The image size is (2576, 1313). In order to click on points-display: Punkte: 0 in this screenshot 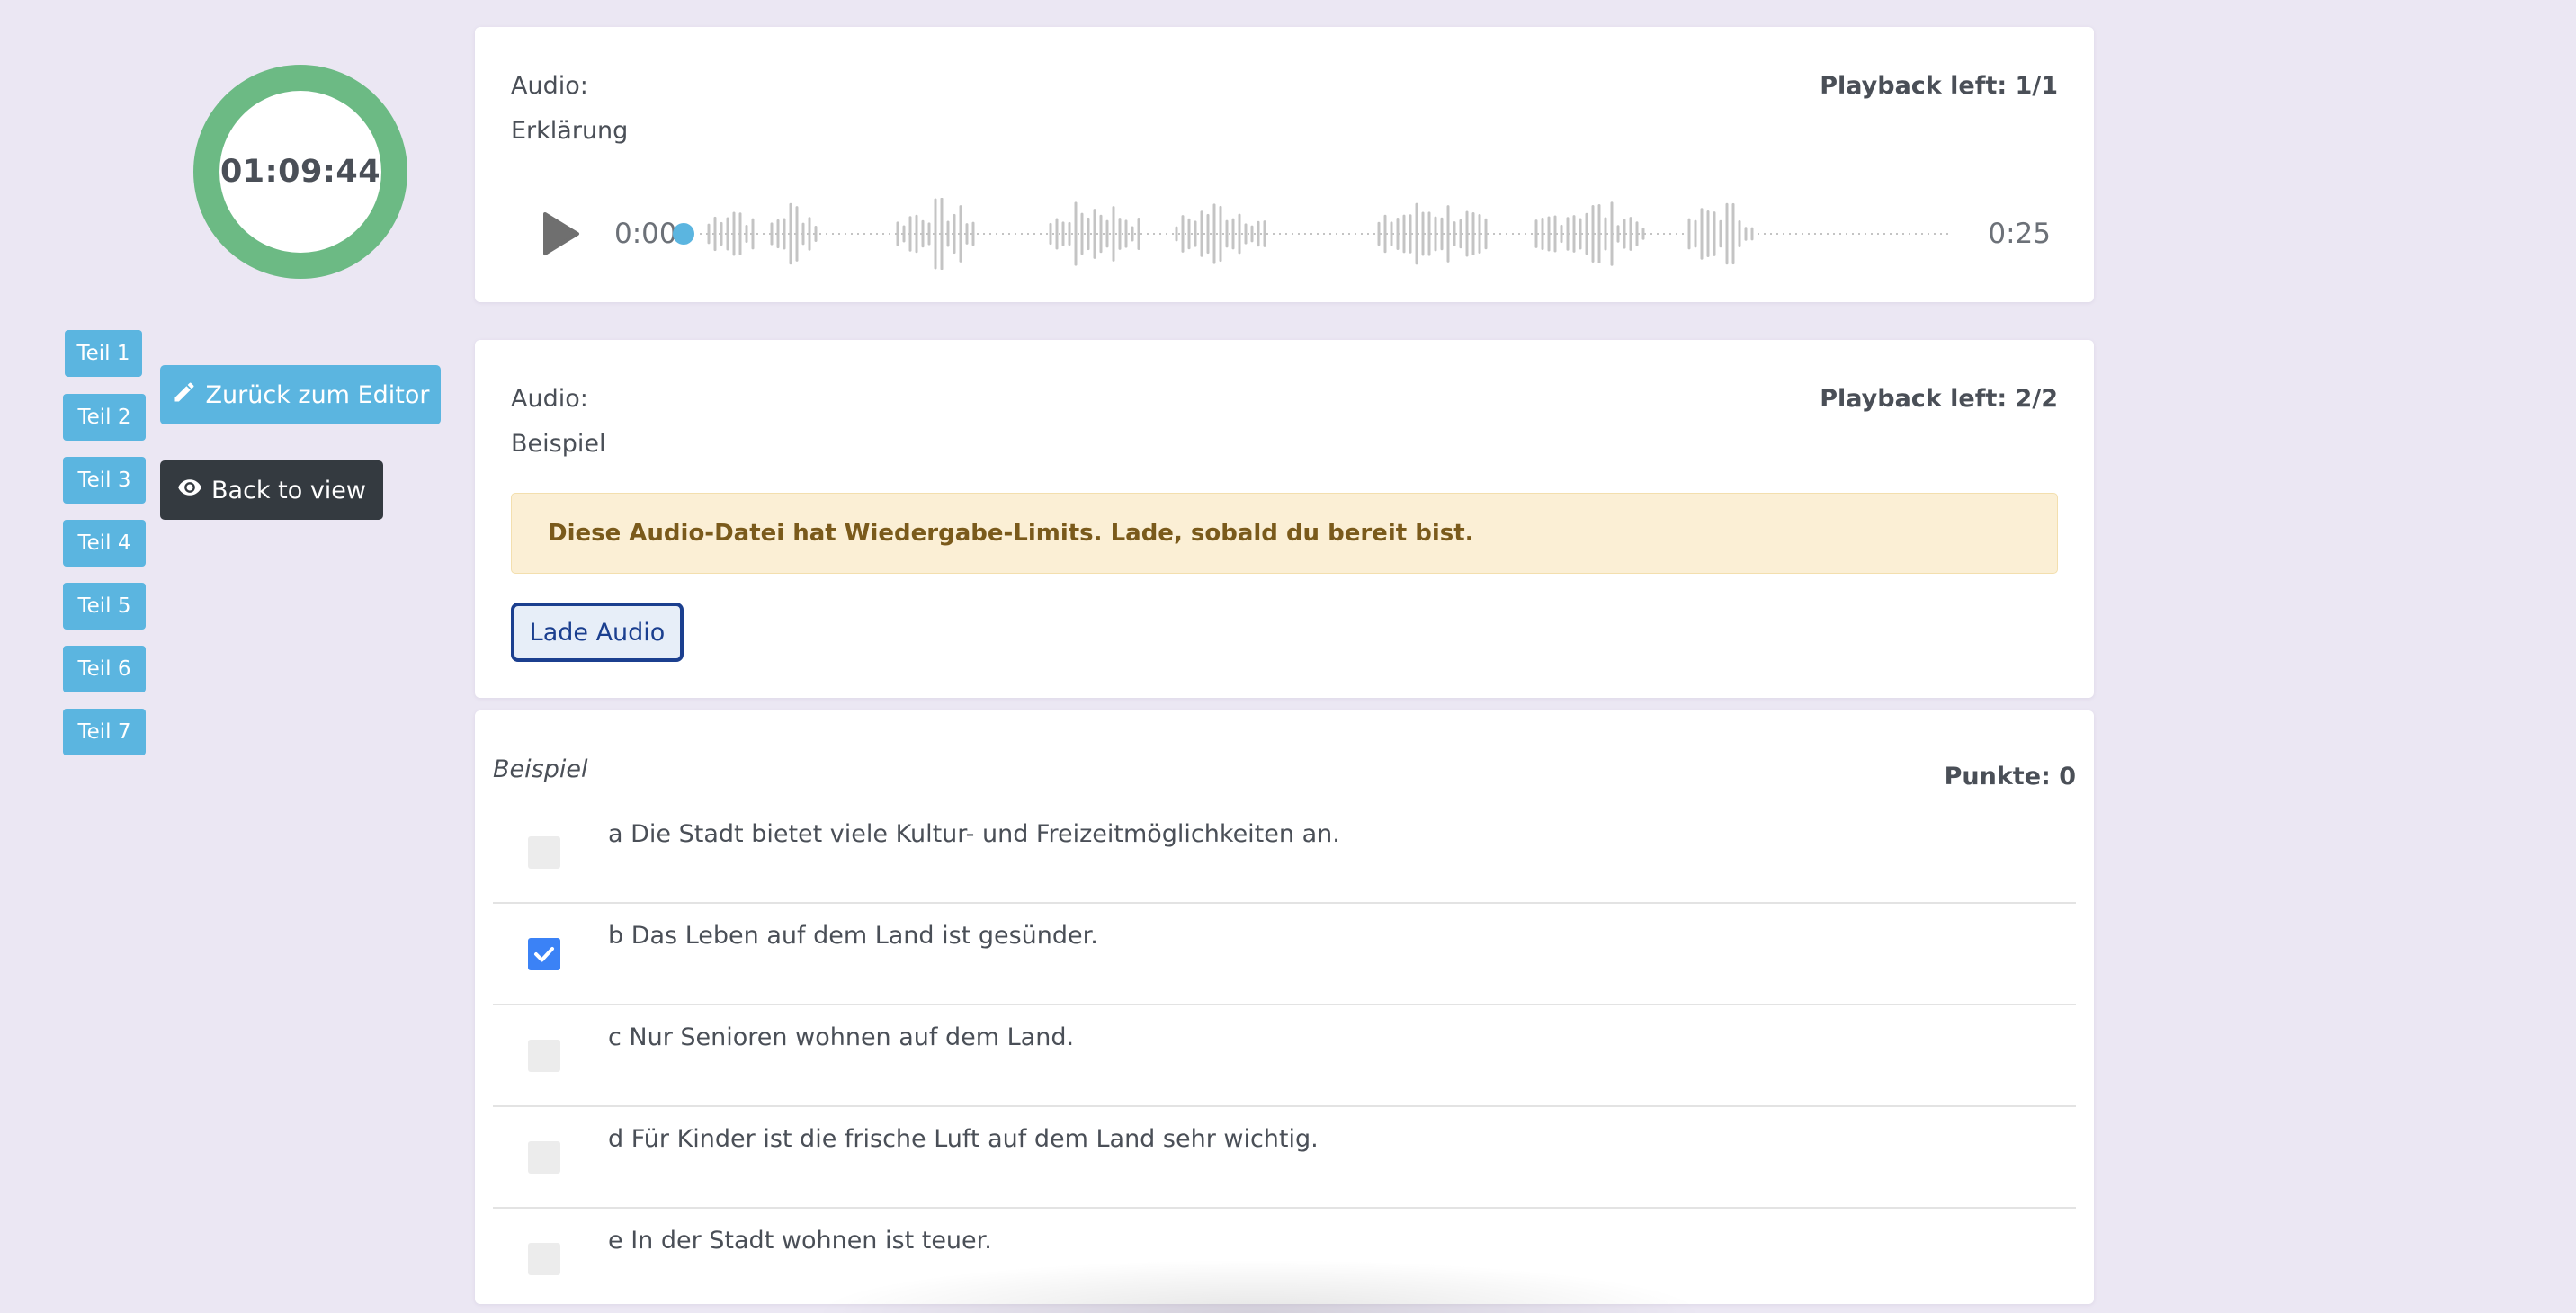, I will do `click(2010, 776)`.